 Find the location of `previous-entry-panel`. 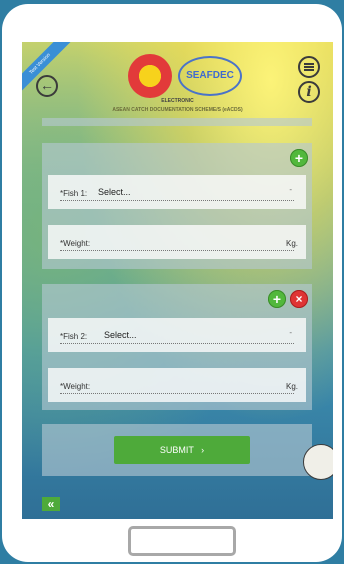

previous-entry-panel is located at coordinates (177, 122).